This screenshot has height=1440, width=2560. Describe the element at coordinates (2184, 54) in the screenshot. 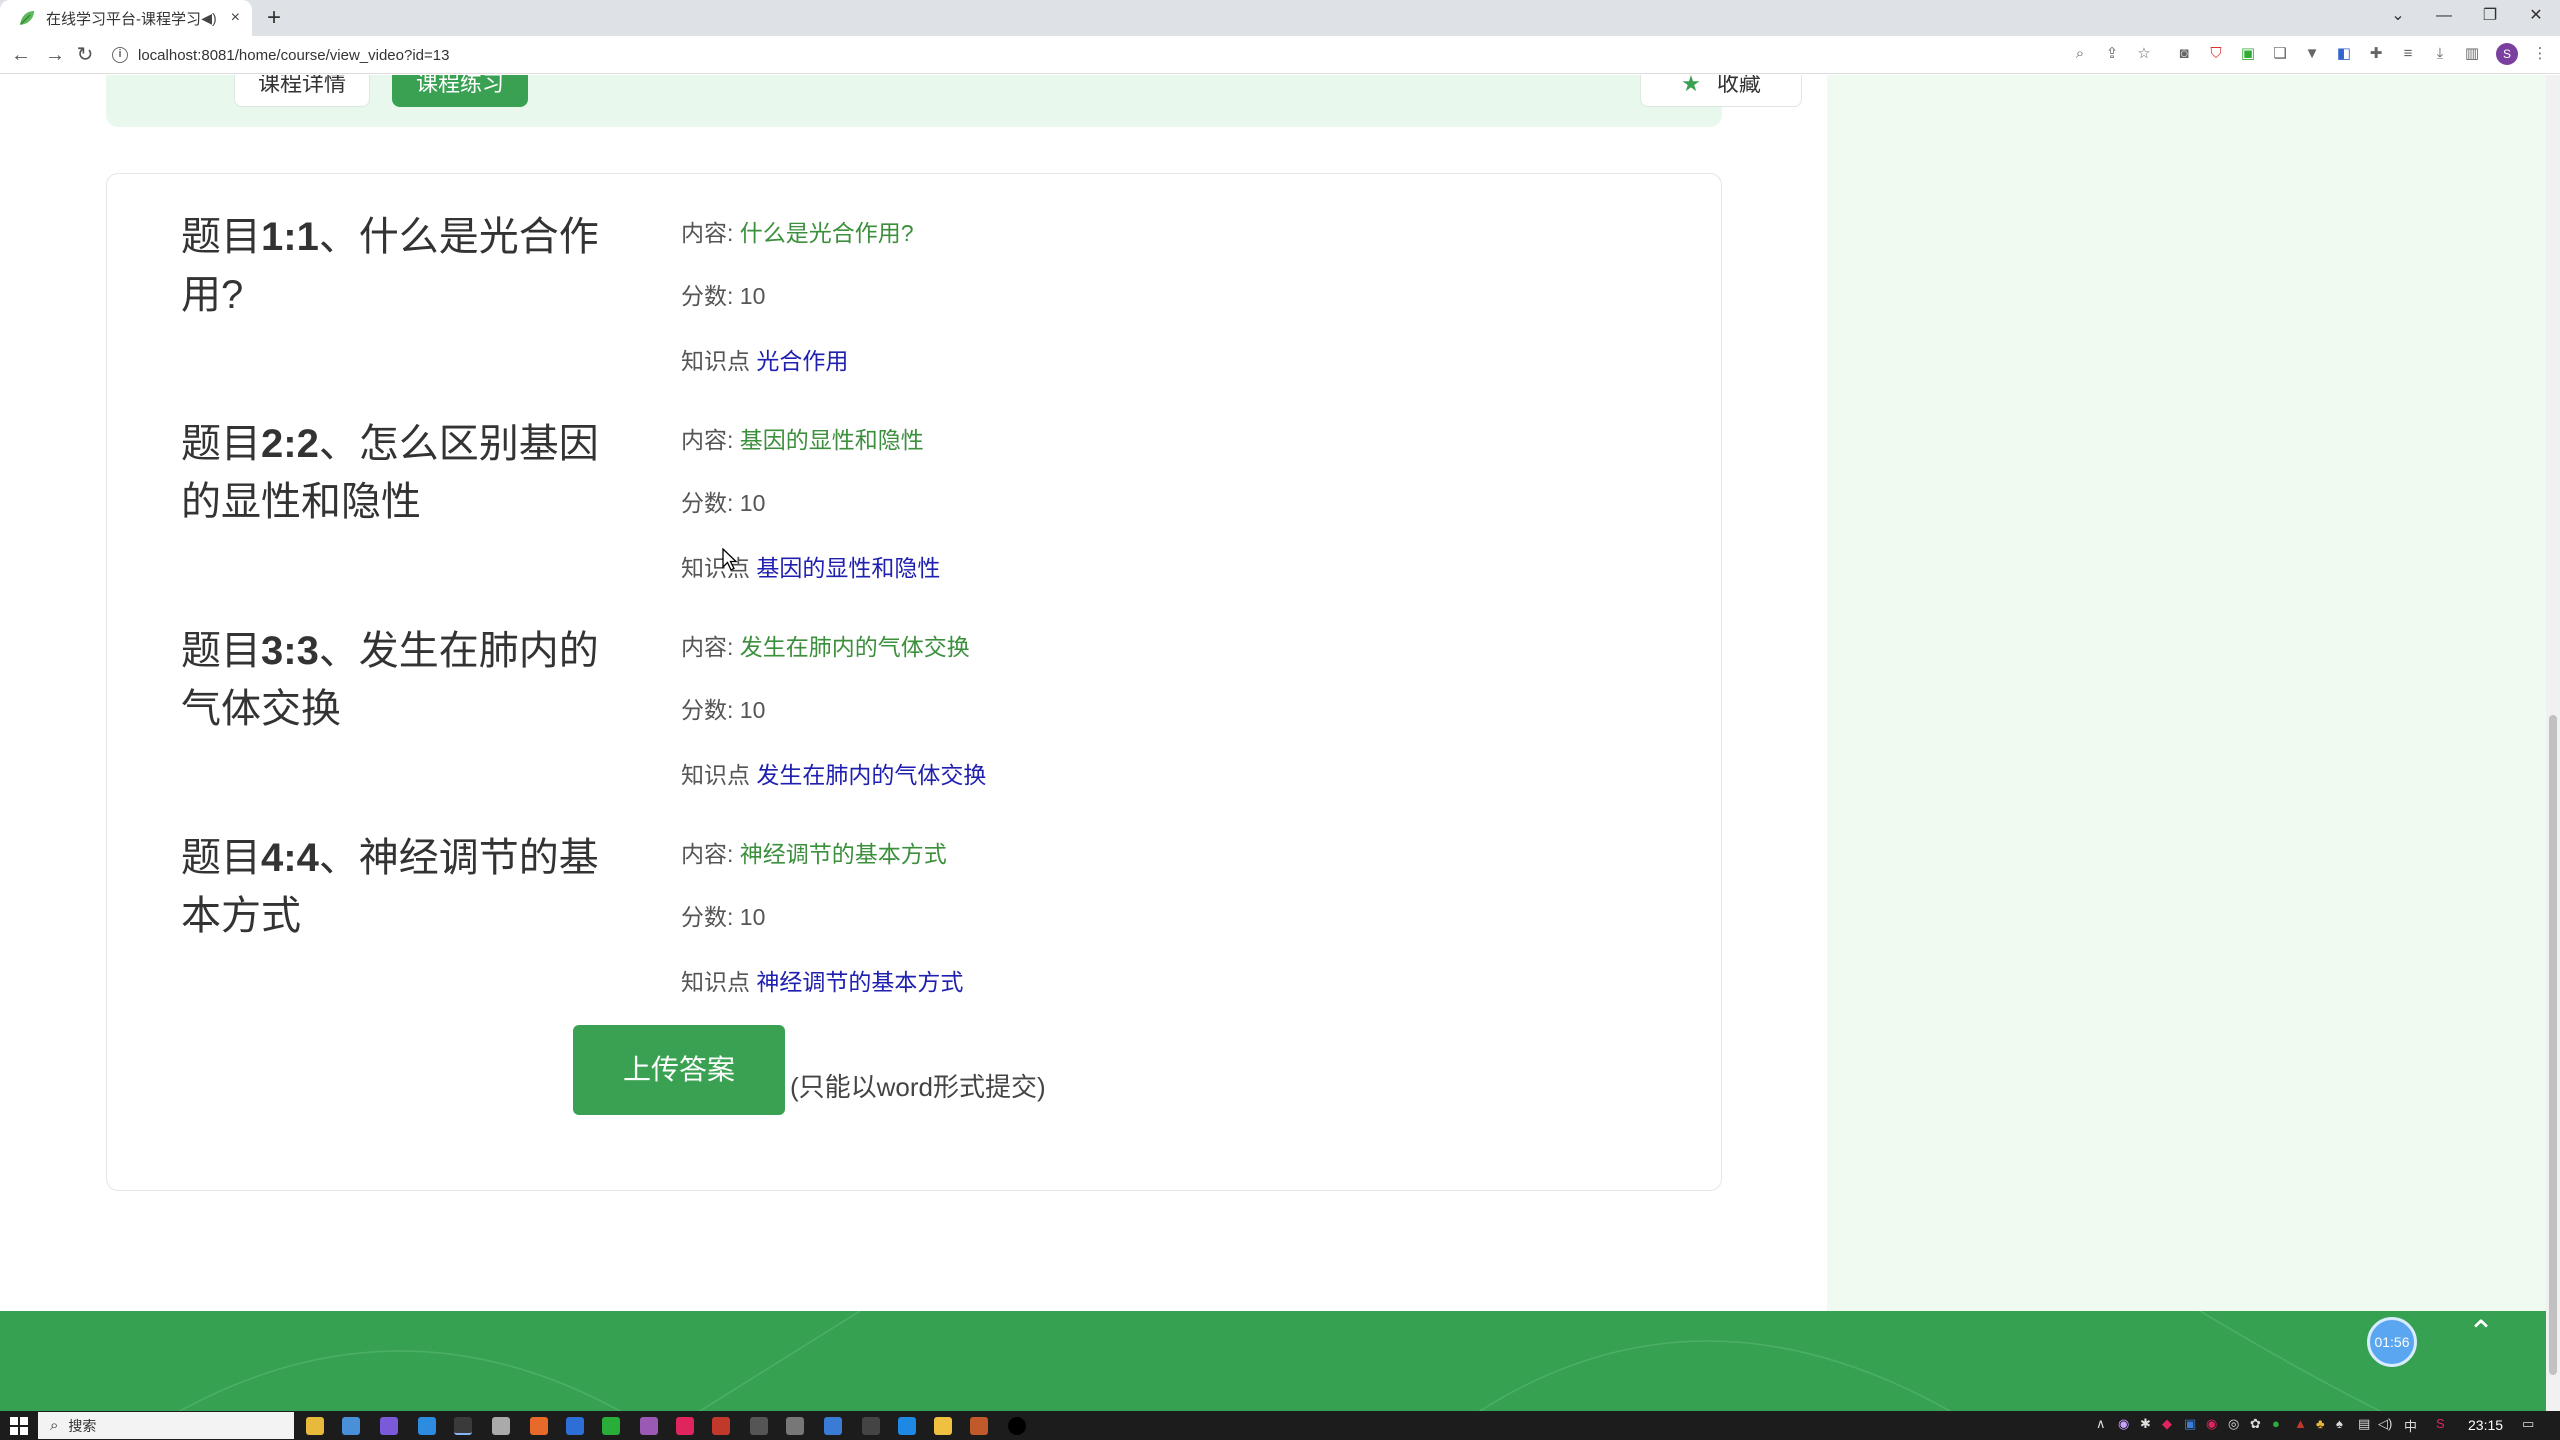

I see `camera-icon: ◙` at that location.